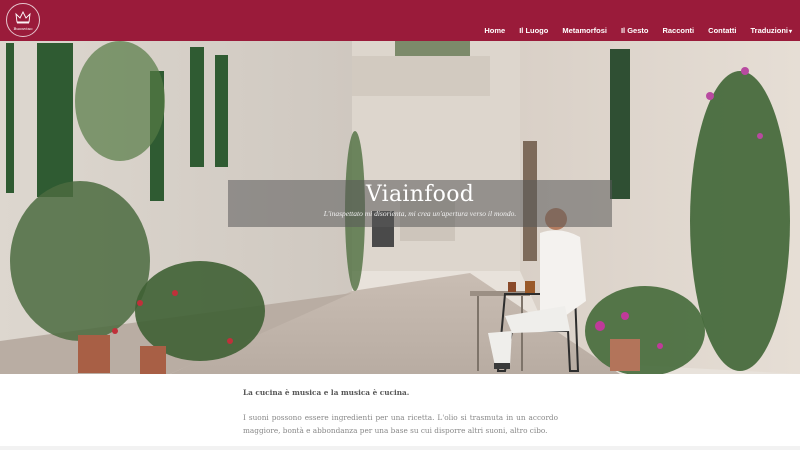 The height and width of the screenshot is (450, 800). I want to click on nav-home: Home, so click(494, 30).